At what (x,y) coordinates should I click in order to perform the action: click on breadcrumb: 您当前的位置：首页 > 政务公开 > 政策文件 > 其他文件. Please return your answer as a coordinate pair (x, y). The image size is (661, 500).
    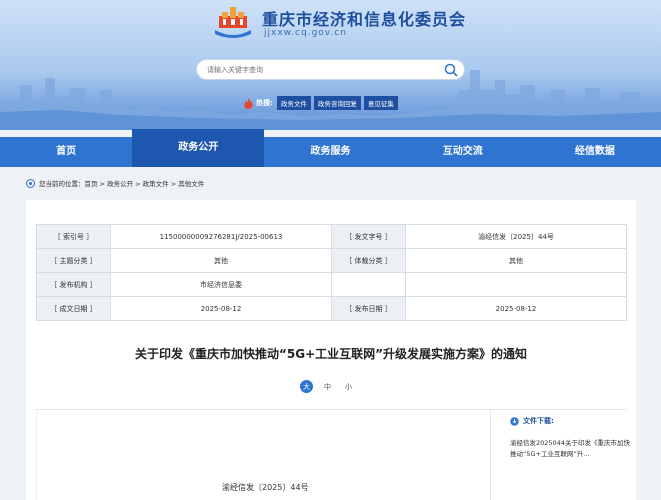
    Looking at the image, I should click on (115, 183).